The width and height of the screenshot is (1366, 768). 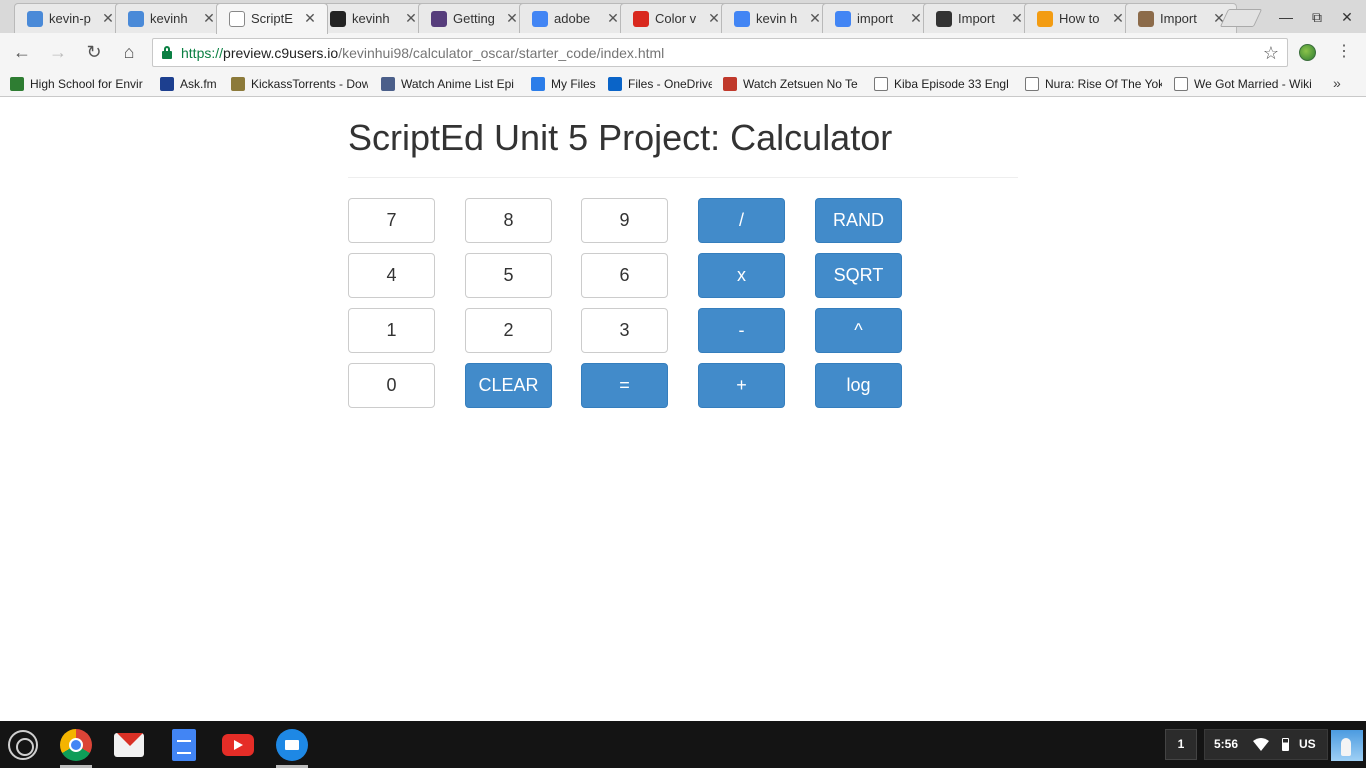 I want to click on browser-tab: import ✕, so click(x=878, y=18).